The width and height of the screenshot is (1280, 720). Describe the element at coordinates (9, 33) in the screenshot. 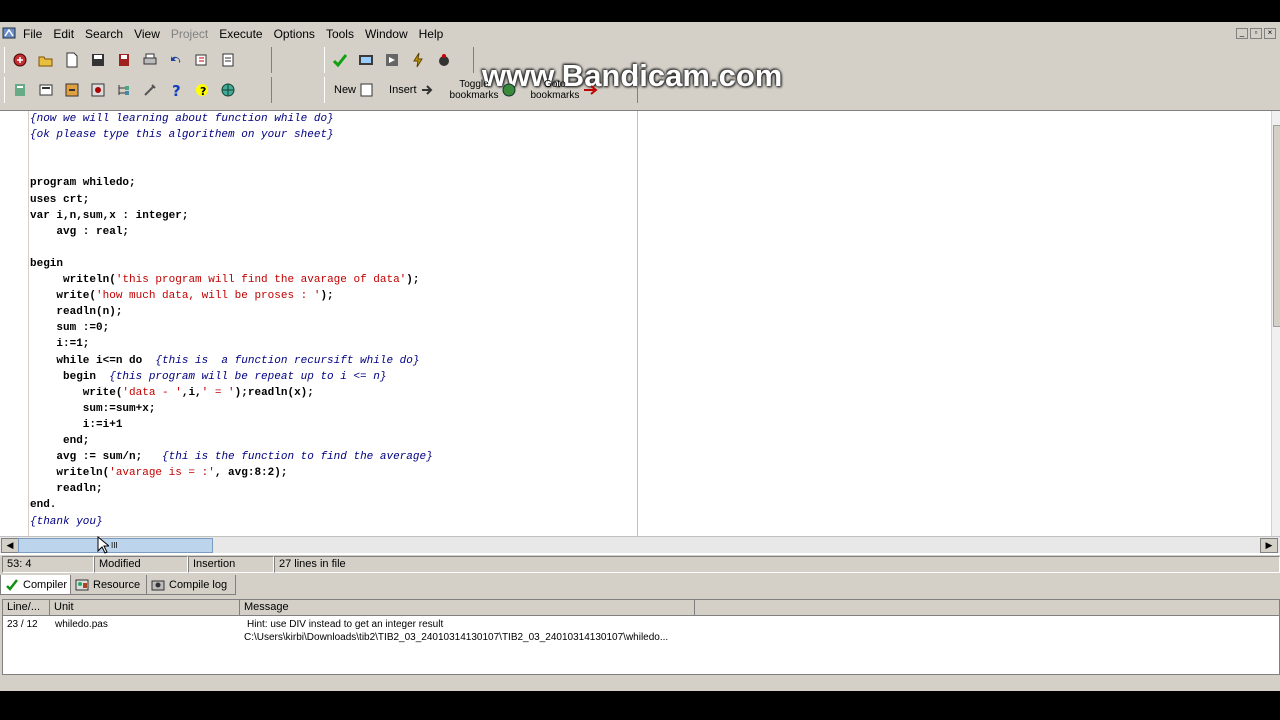

I see `app-icon` at that location.